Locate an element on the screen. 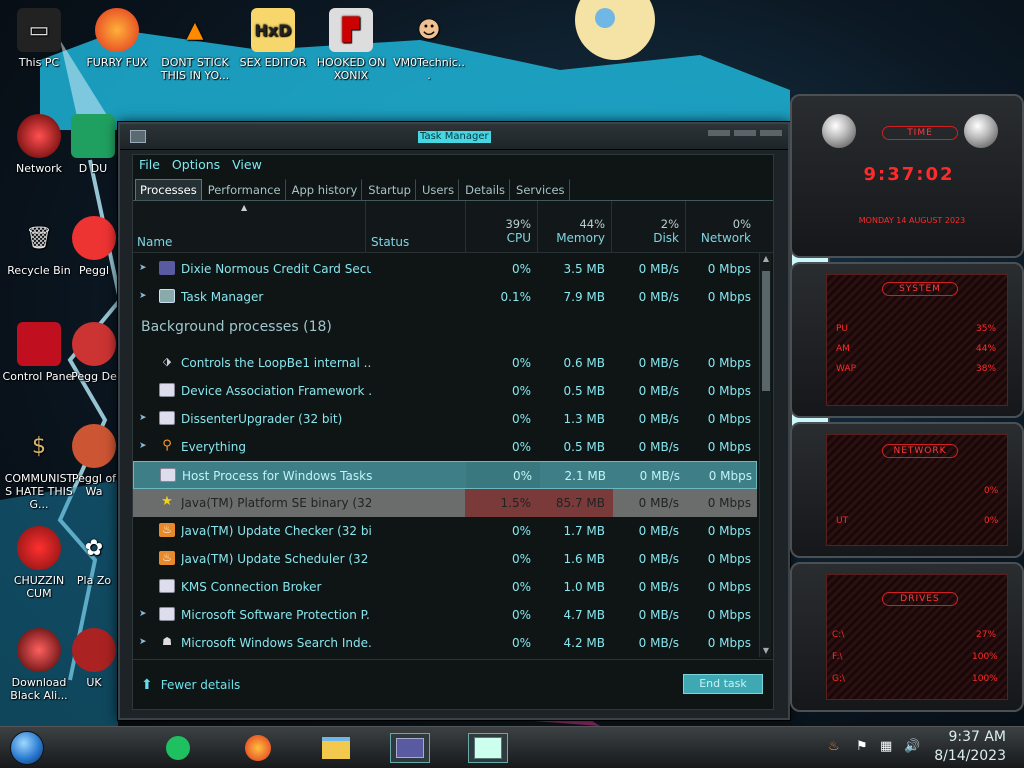  flag-icon: ⚑ is located at coordinates (862, 746).